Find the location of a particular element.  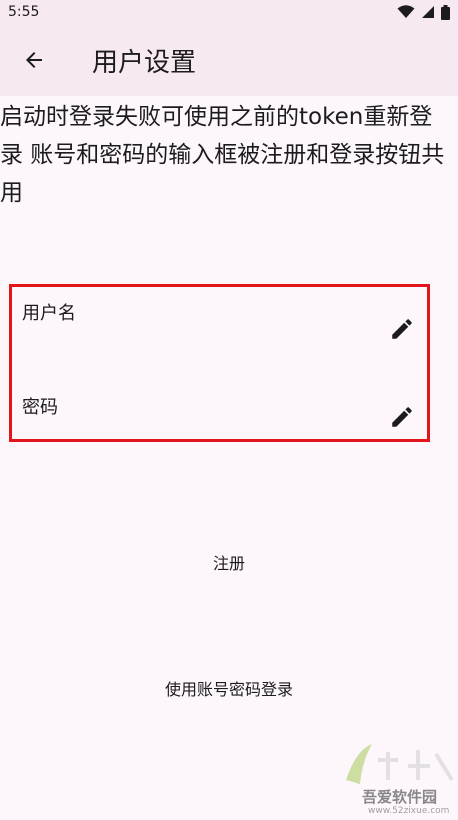

password-edit-button is located at coordinates (402, 417).